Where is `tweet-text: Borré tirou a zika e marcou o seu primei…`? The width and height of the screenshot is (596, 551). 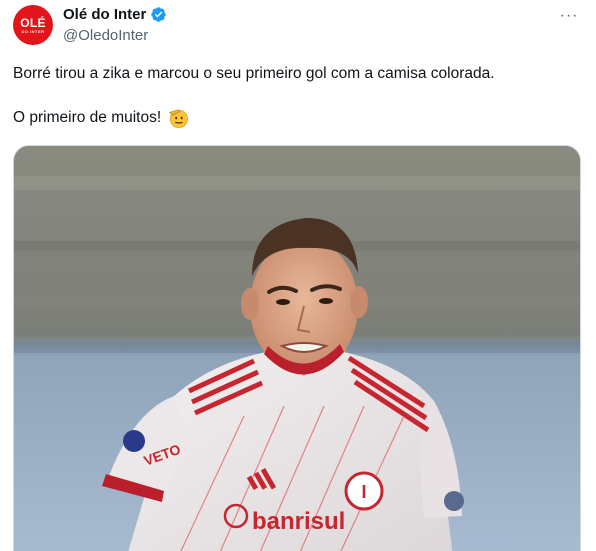
tweet-text: Borré tirou a zika e marcou o seu primei… is located at coordinates (298, 96).